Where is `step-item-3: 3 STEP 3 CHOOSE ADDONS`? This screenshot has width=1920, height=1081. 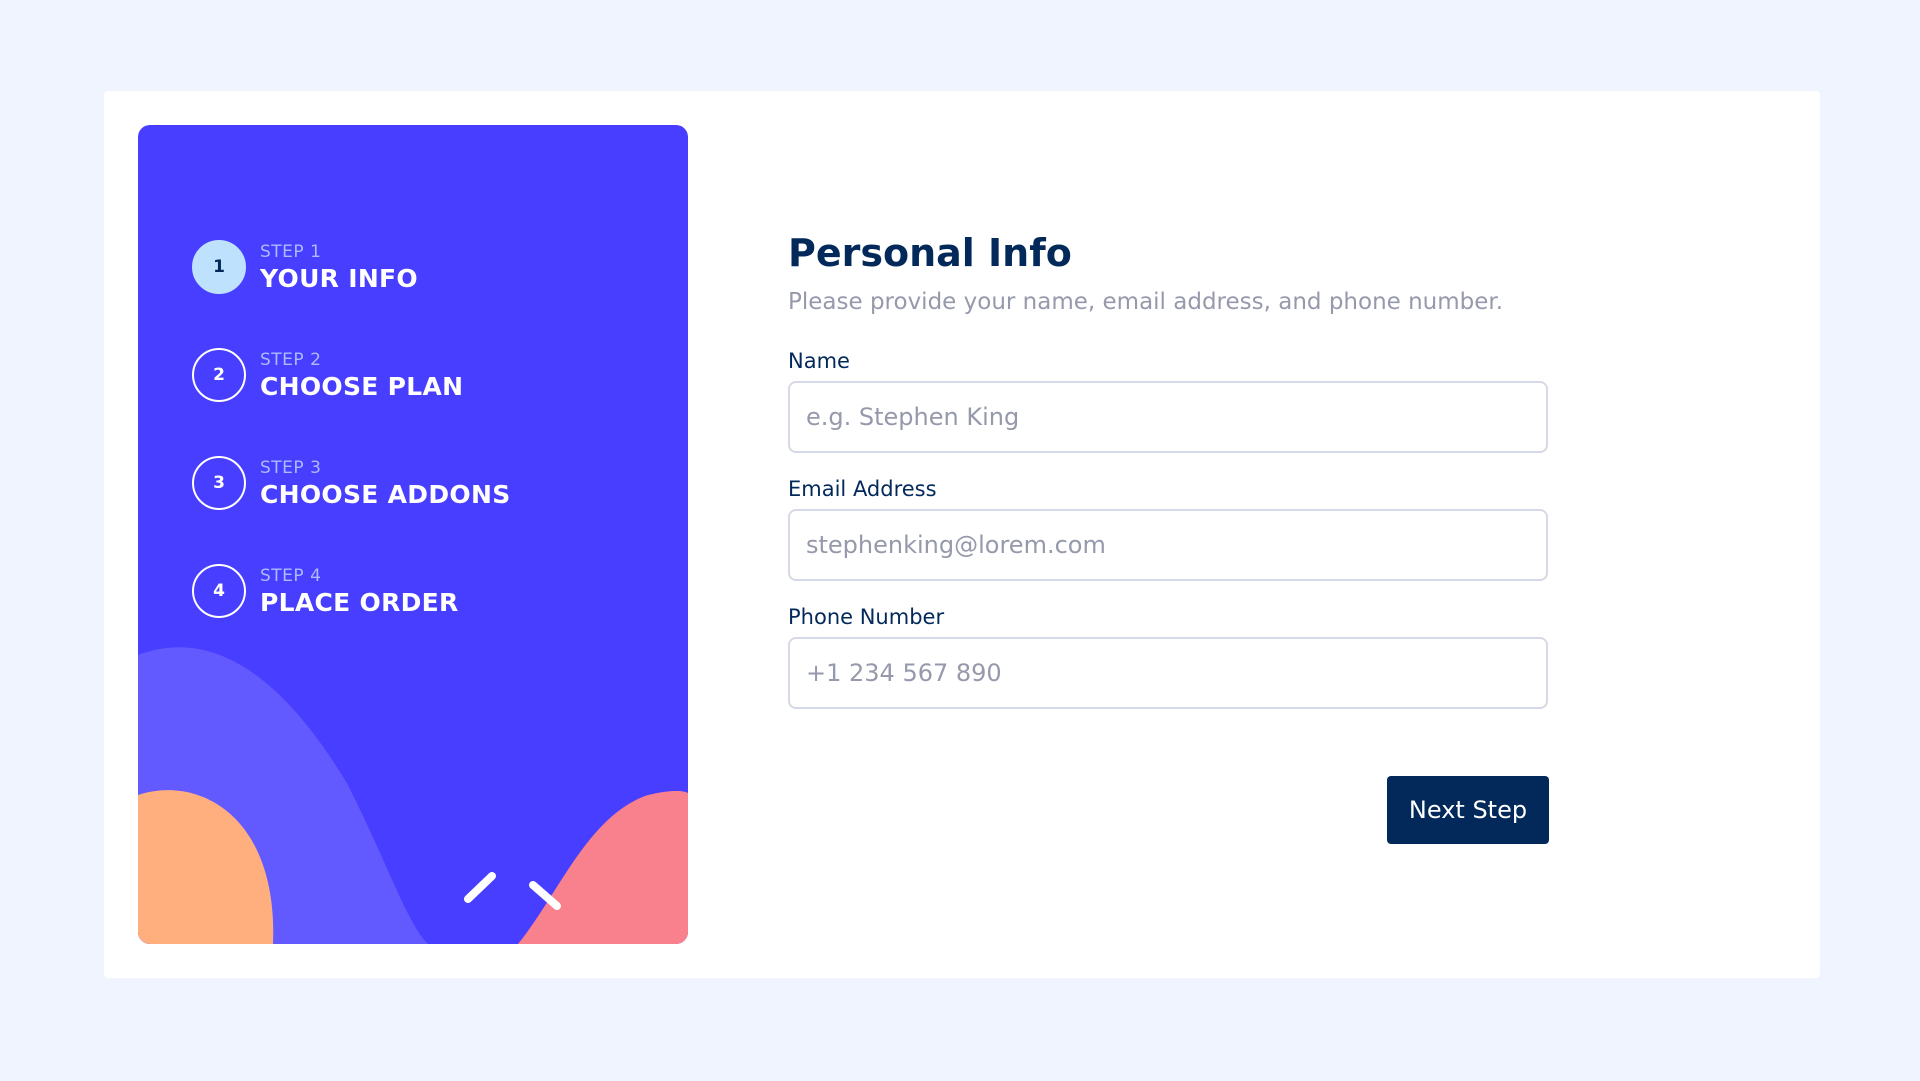
step-item-3: 3 STEP 3 CHOOSE ADDONS is located at coordinates (351, 483).